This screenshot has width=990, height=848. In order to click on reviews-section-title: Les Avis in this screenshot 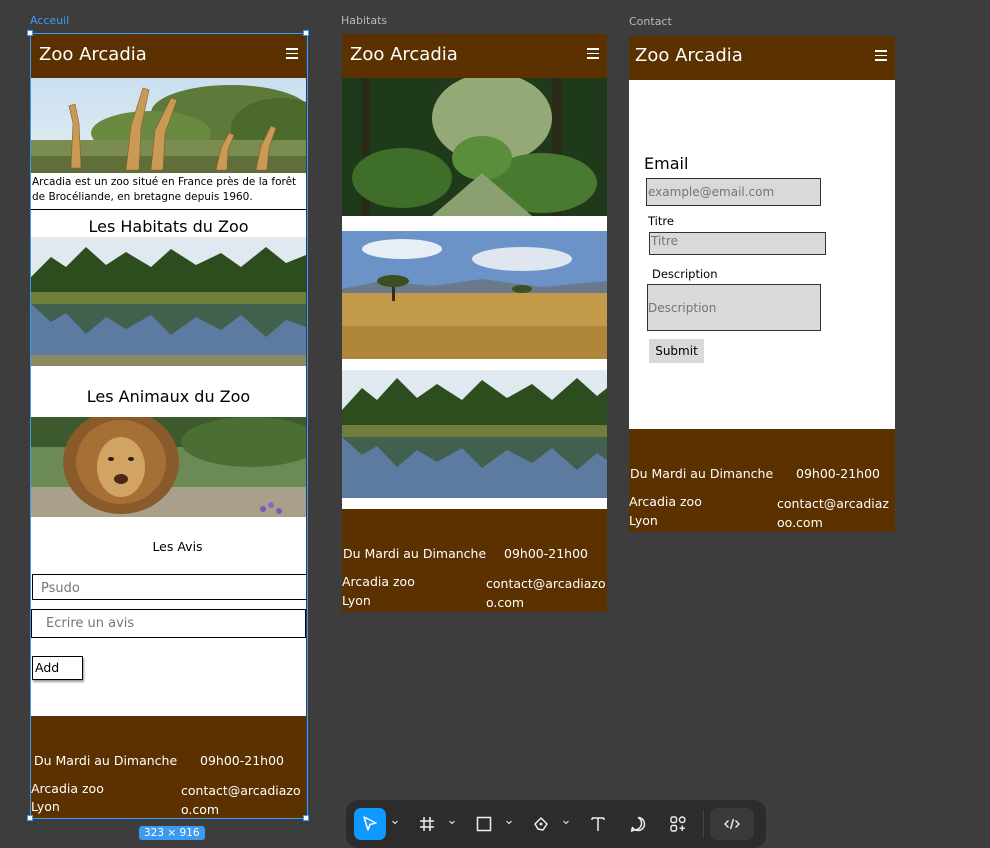, I will do `click(177, 546)`.